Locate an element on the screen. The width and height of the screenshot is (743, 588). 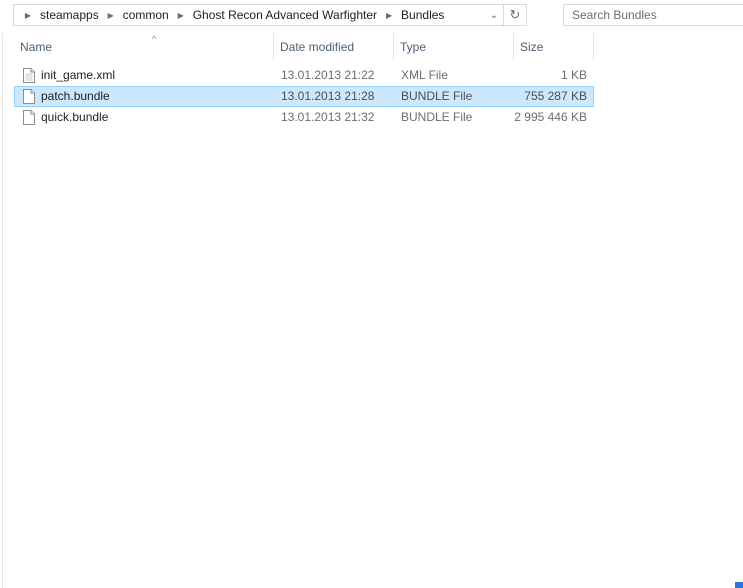
address-history-dropdown: ⌄ is located at coordinates (494, 15).